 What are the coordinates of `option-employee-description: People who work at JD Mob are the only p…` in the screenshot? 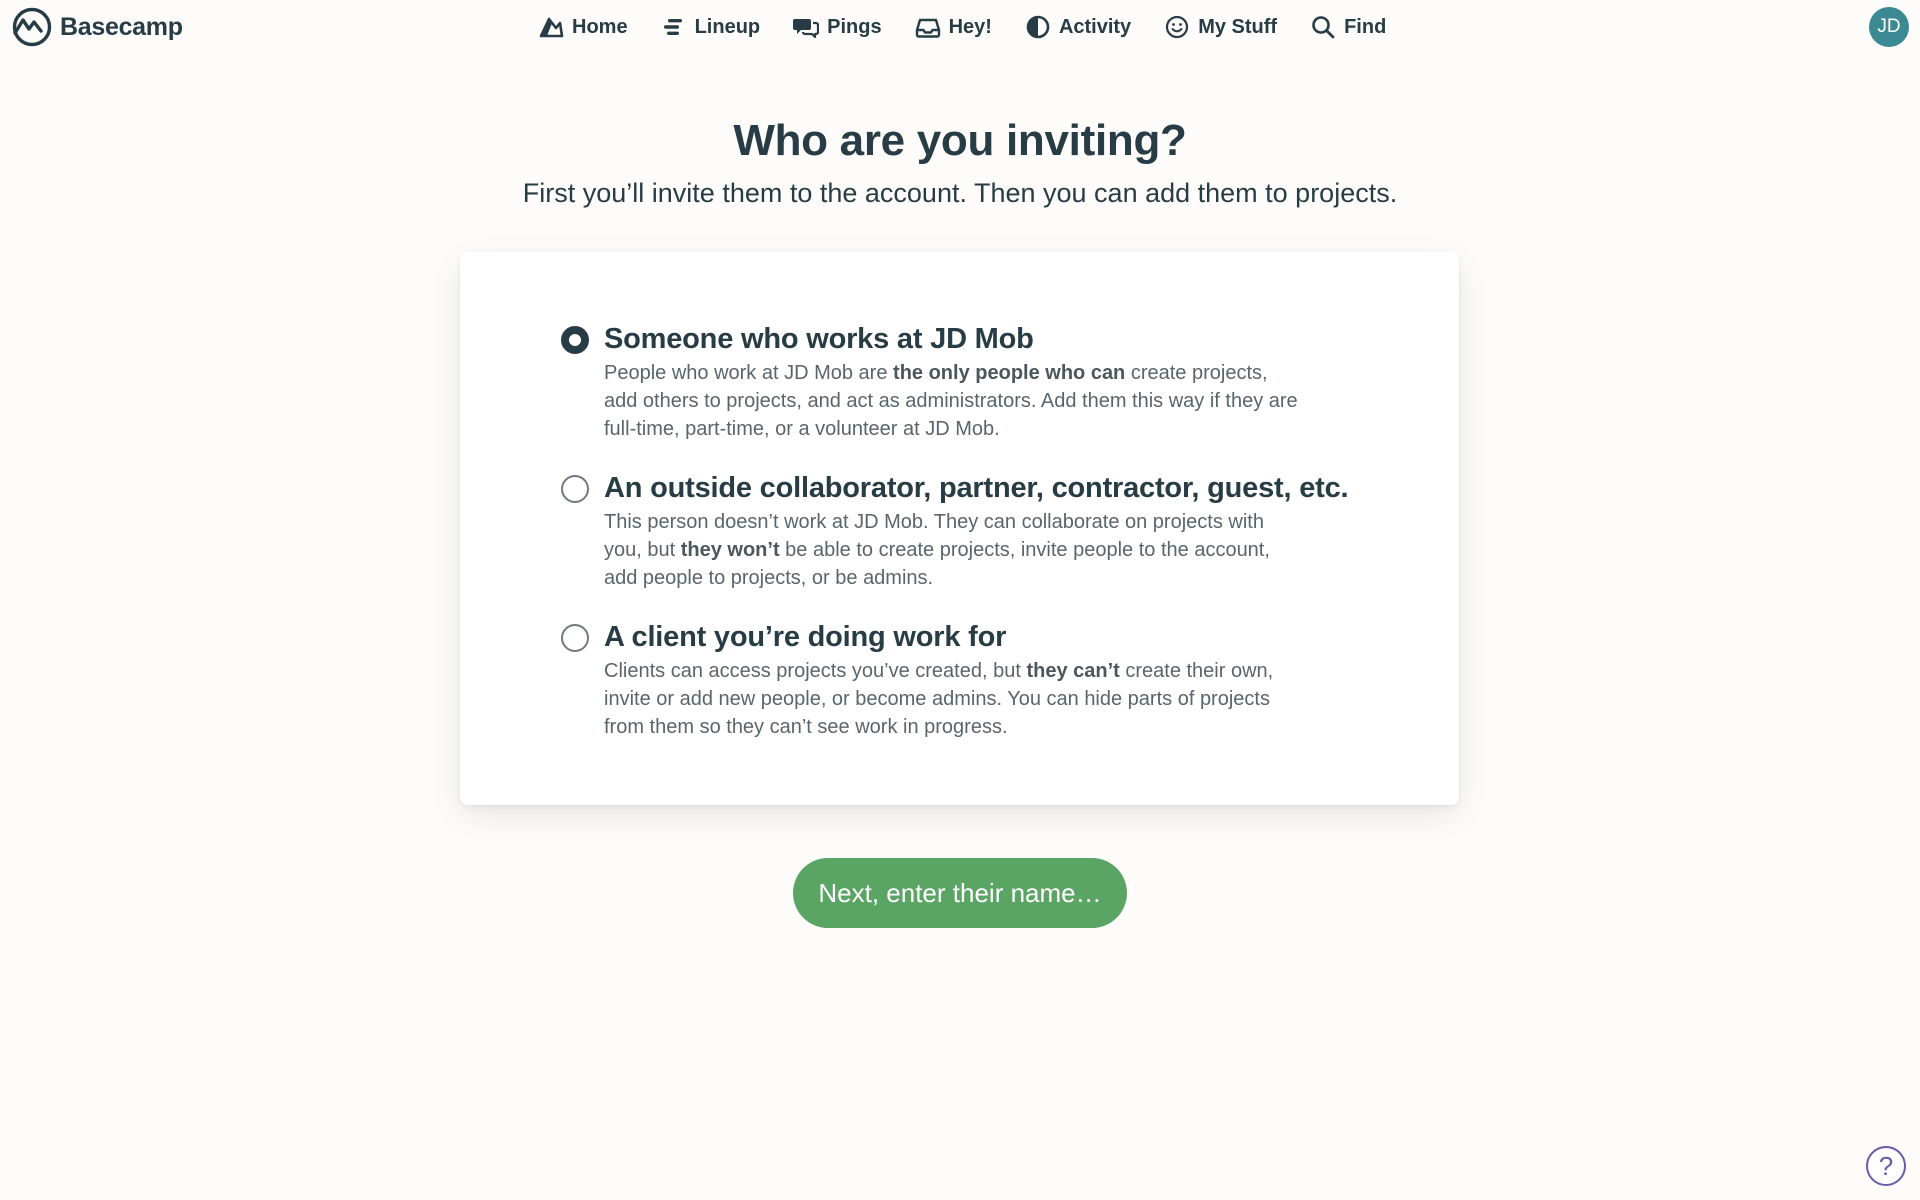 It's located at (954, 401).